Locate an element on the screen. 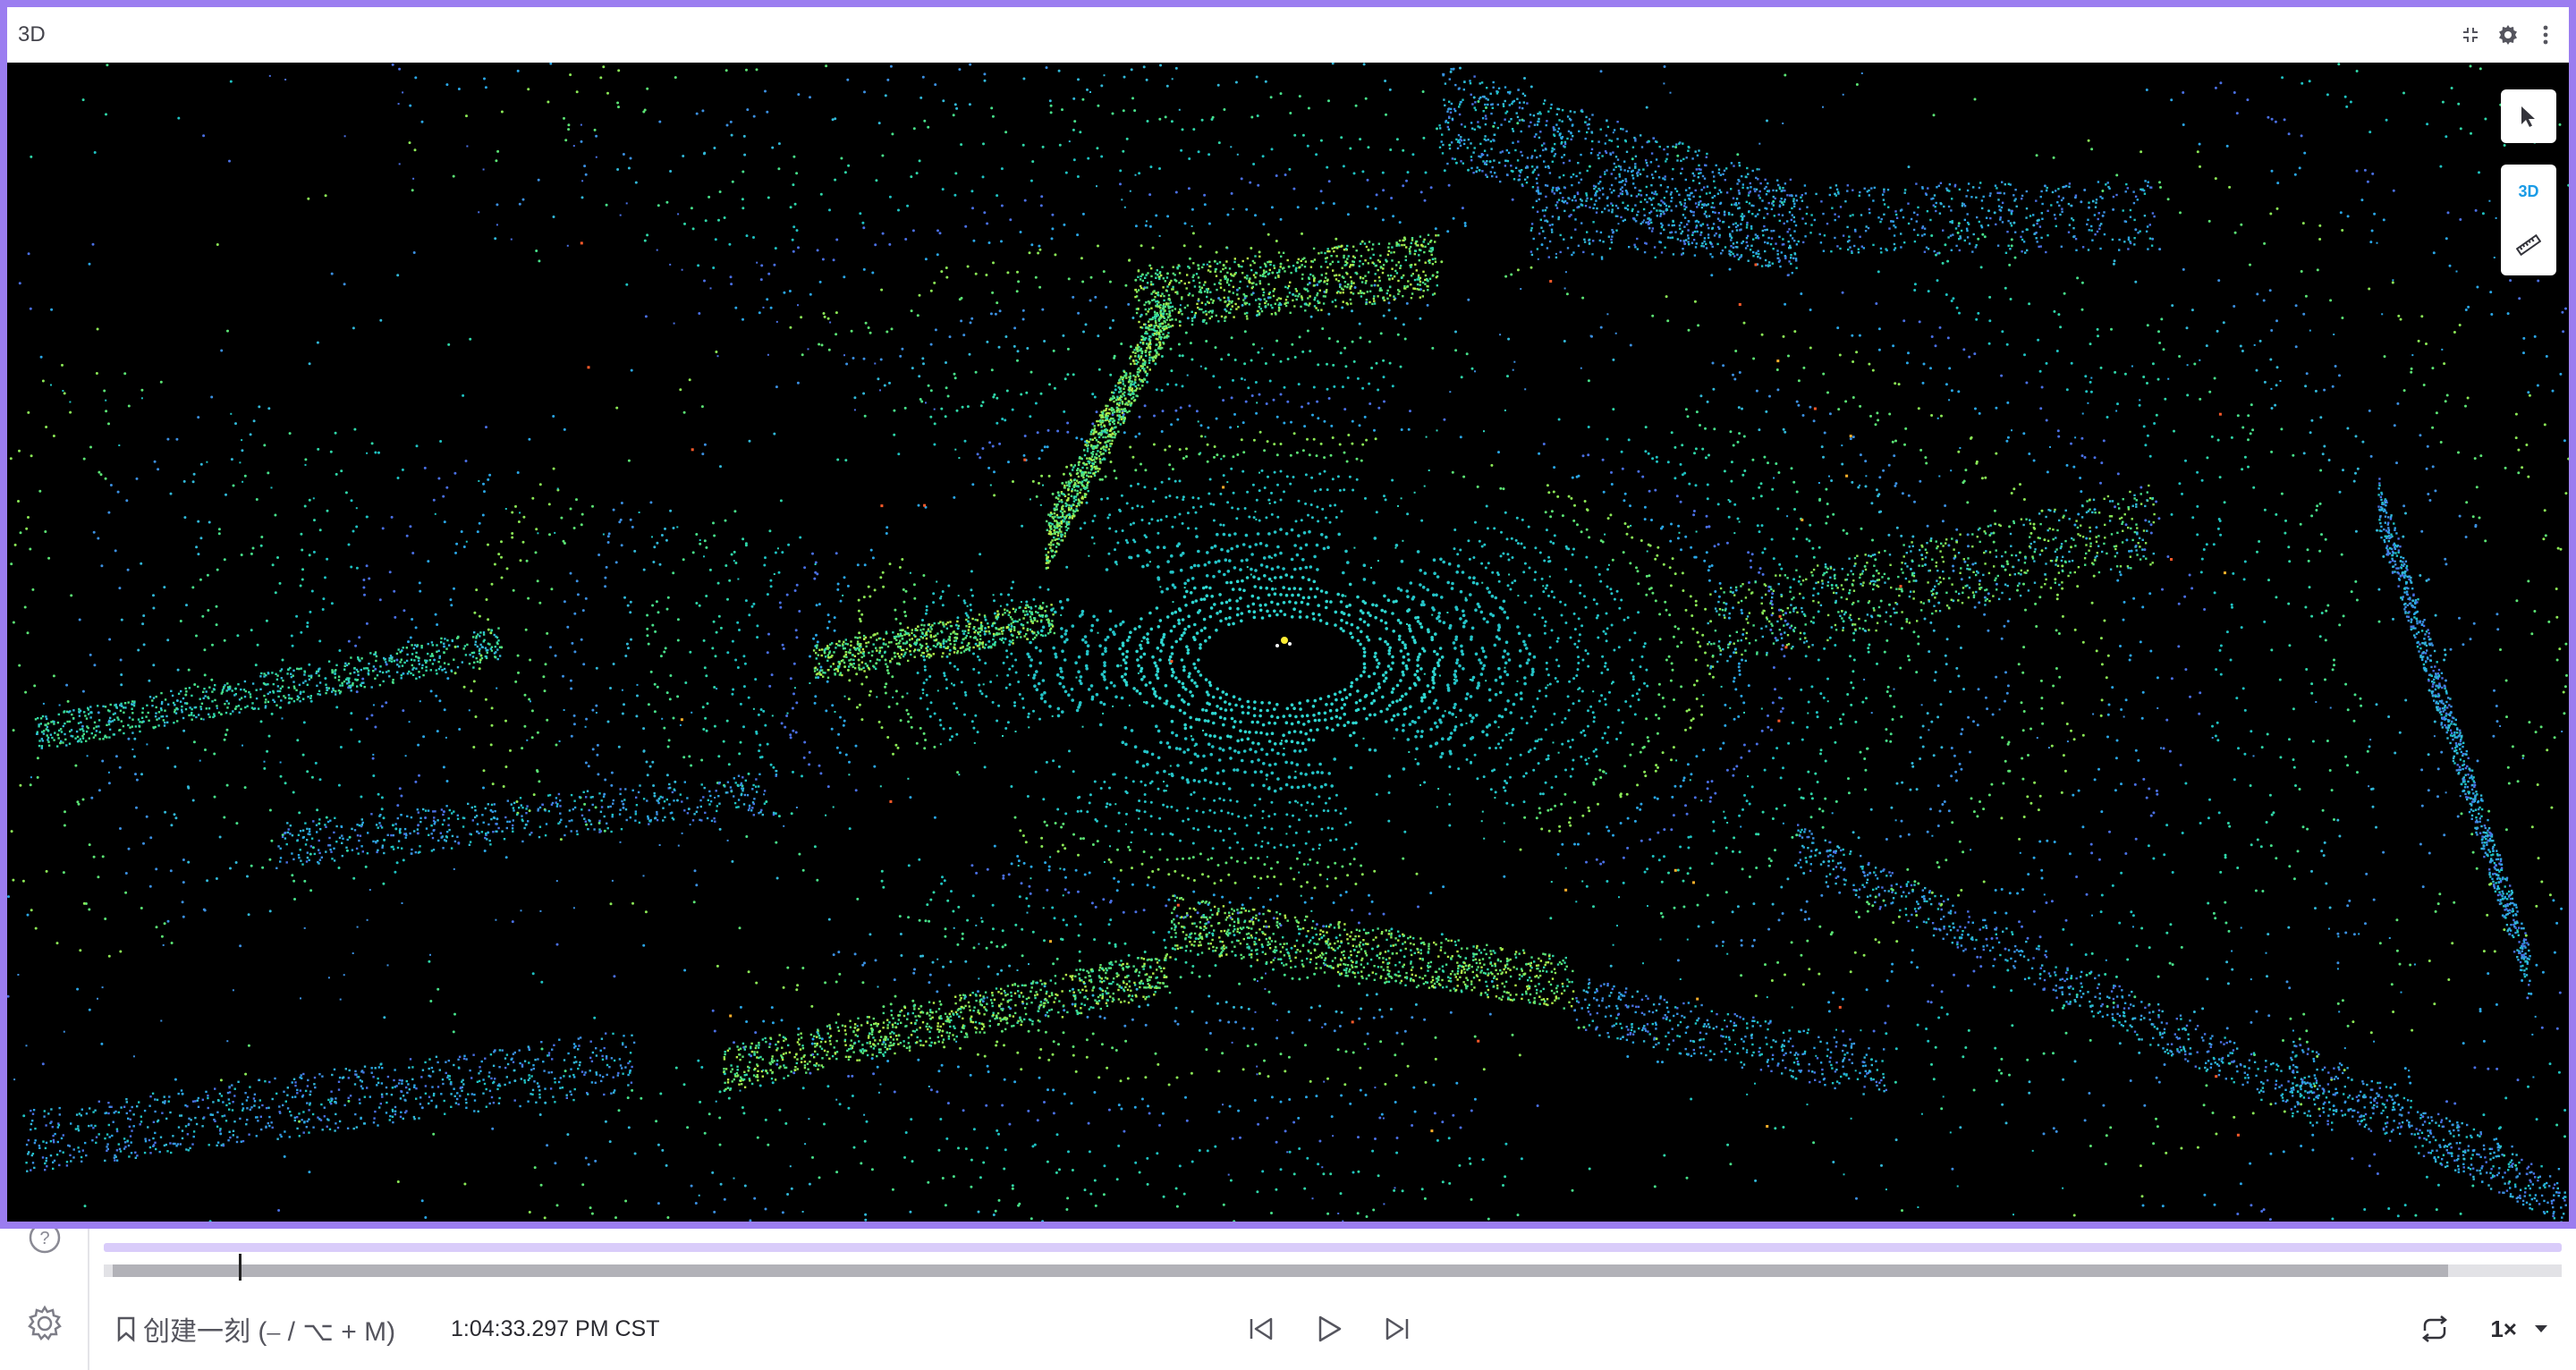  view-tool-group: 3D is located at coordinates (2528, 220).